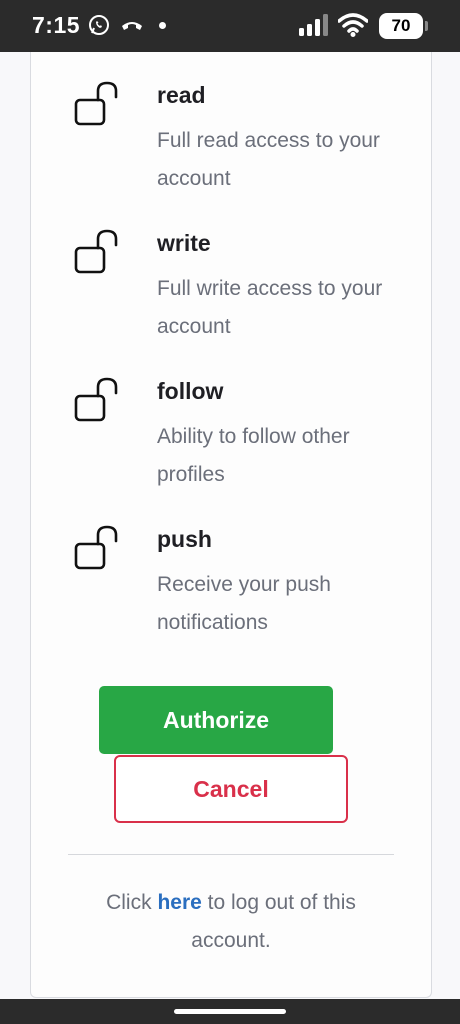  What do you see at coordinates (56, 25) in the screenshot?
I see `status-time: 7:15` at bounding box center [56, 25].